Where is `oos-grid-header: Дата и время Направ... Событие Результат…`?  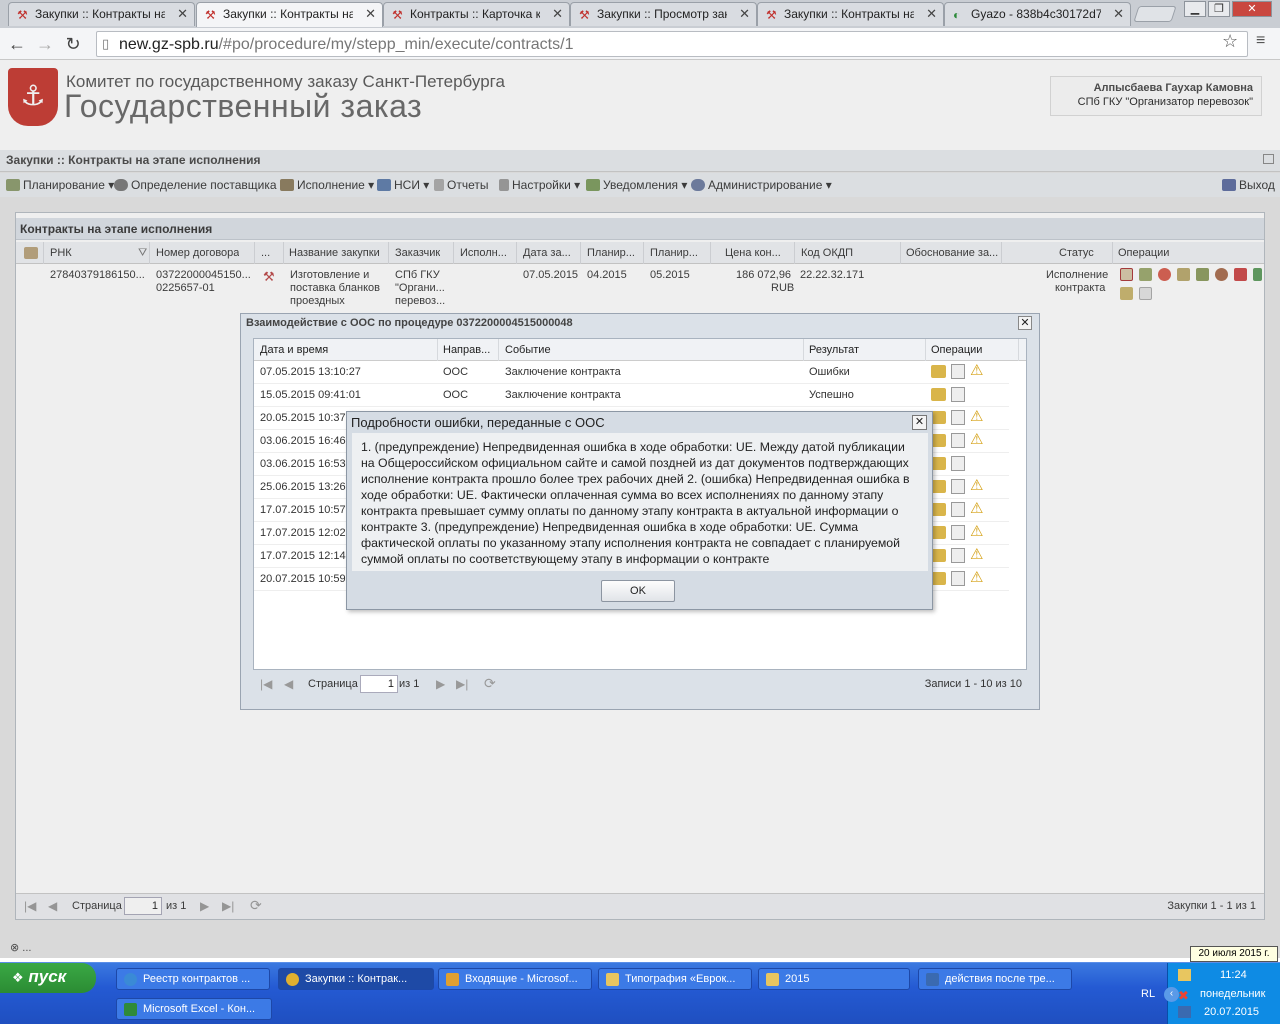 oos-grid-header: Дата и время Направ... Событие Результат… is located at coordinates (640, 350).